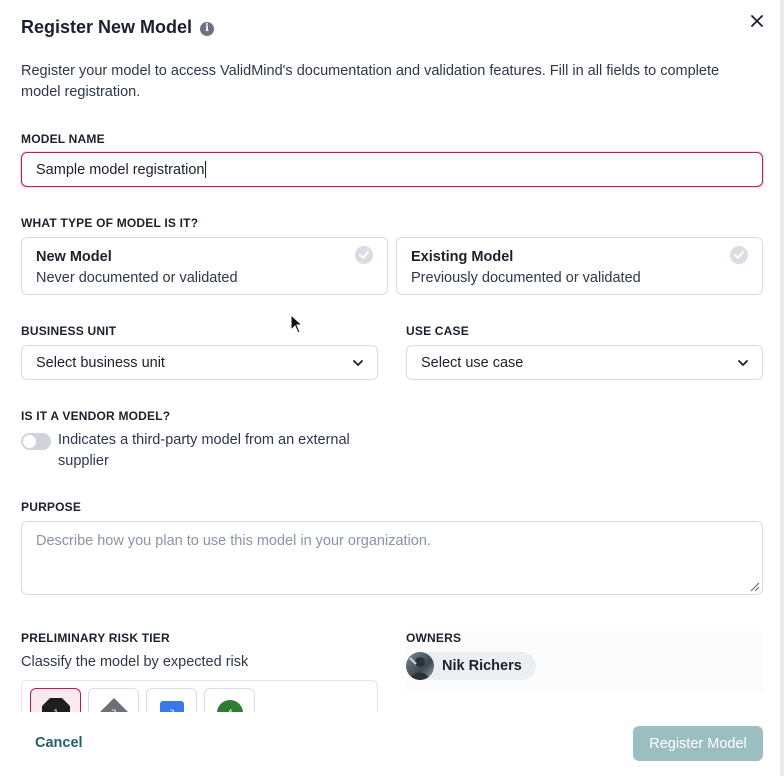 The width and height of the screenshot is (784, 776). What do you see at coordinates (434, 638) in the screenshot?
I see `owners-label: OWNERS` at bounding box center [434, 638].